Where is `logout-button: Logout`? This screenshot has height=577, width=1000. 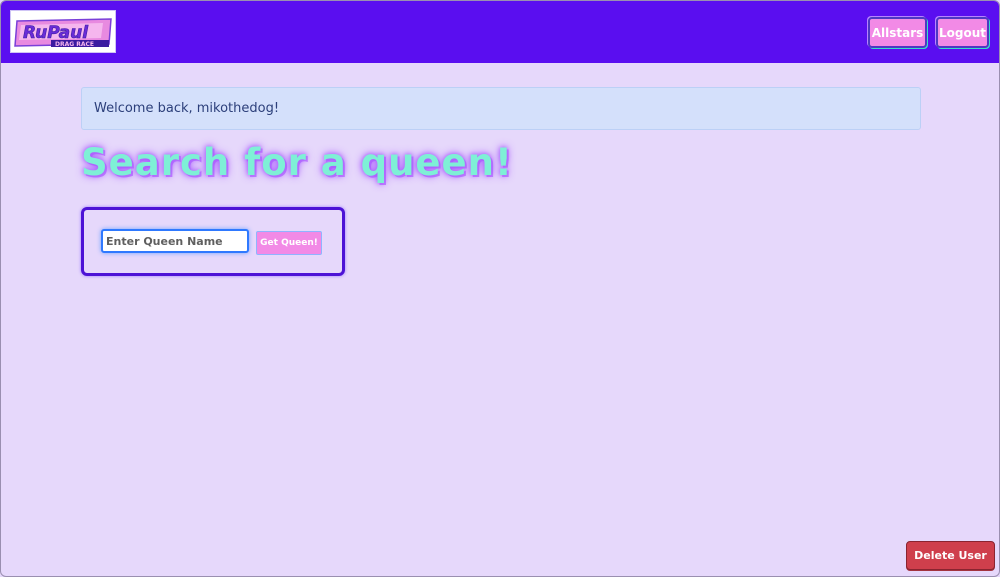 logout-button: Logout is located at coordinates (962, 32).